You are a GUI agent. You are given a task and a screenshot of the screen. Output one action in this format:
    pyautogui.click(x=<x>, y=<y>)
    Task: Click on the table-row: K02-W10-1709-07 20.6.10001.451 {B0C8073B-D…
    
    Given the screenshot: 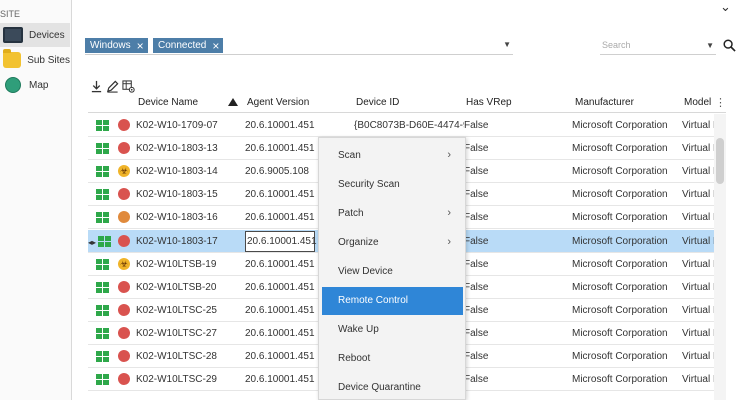 What is the action you would take?
    pyautogui.click(x=401, y=125)
    